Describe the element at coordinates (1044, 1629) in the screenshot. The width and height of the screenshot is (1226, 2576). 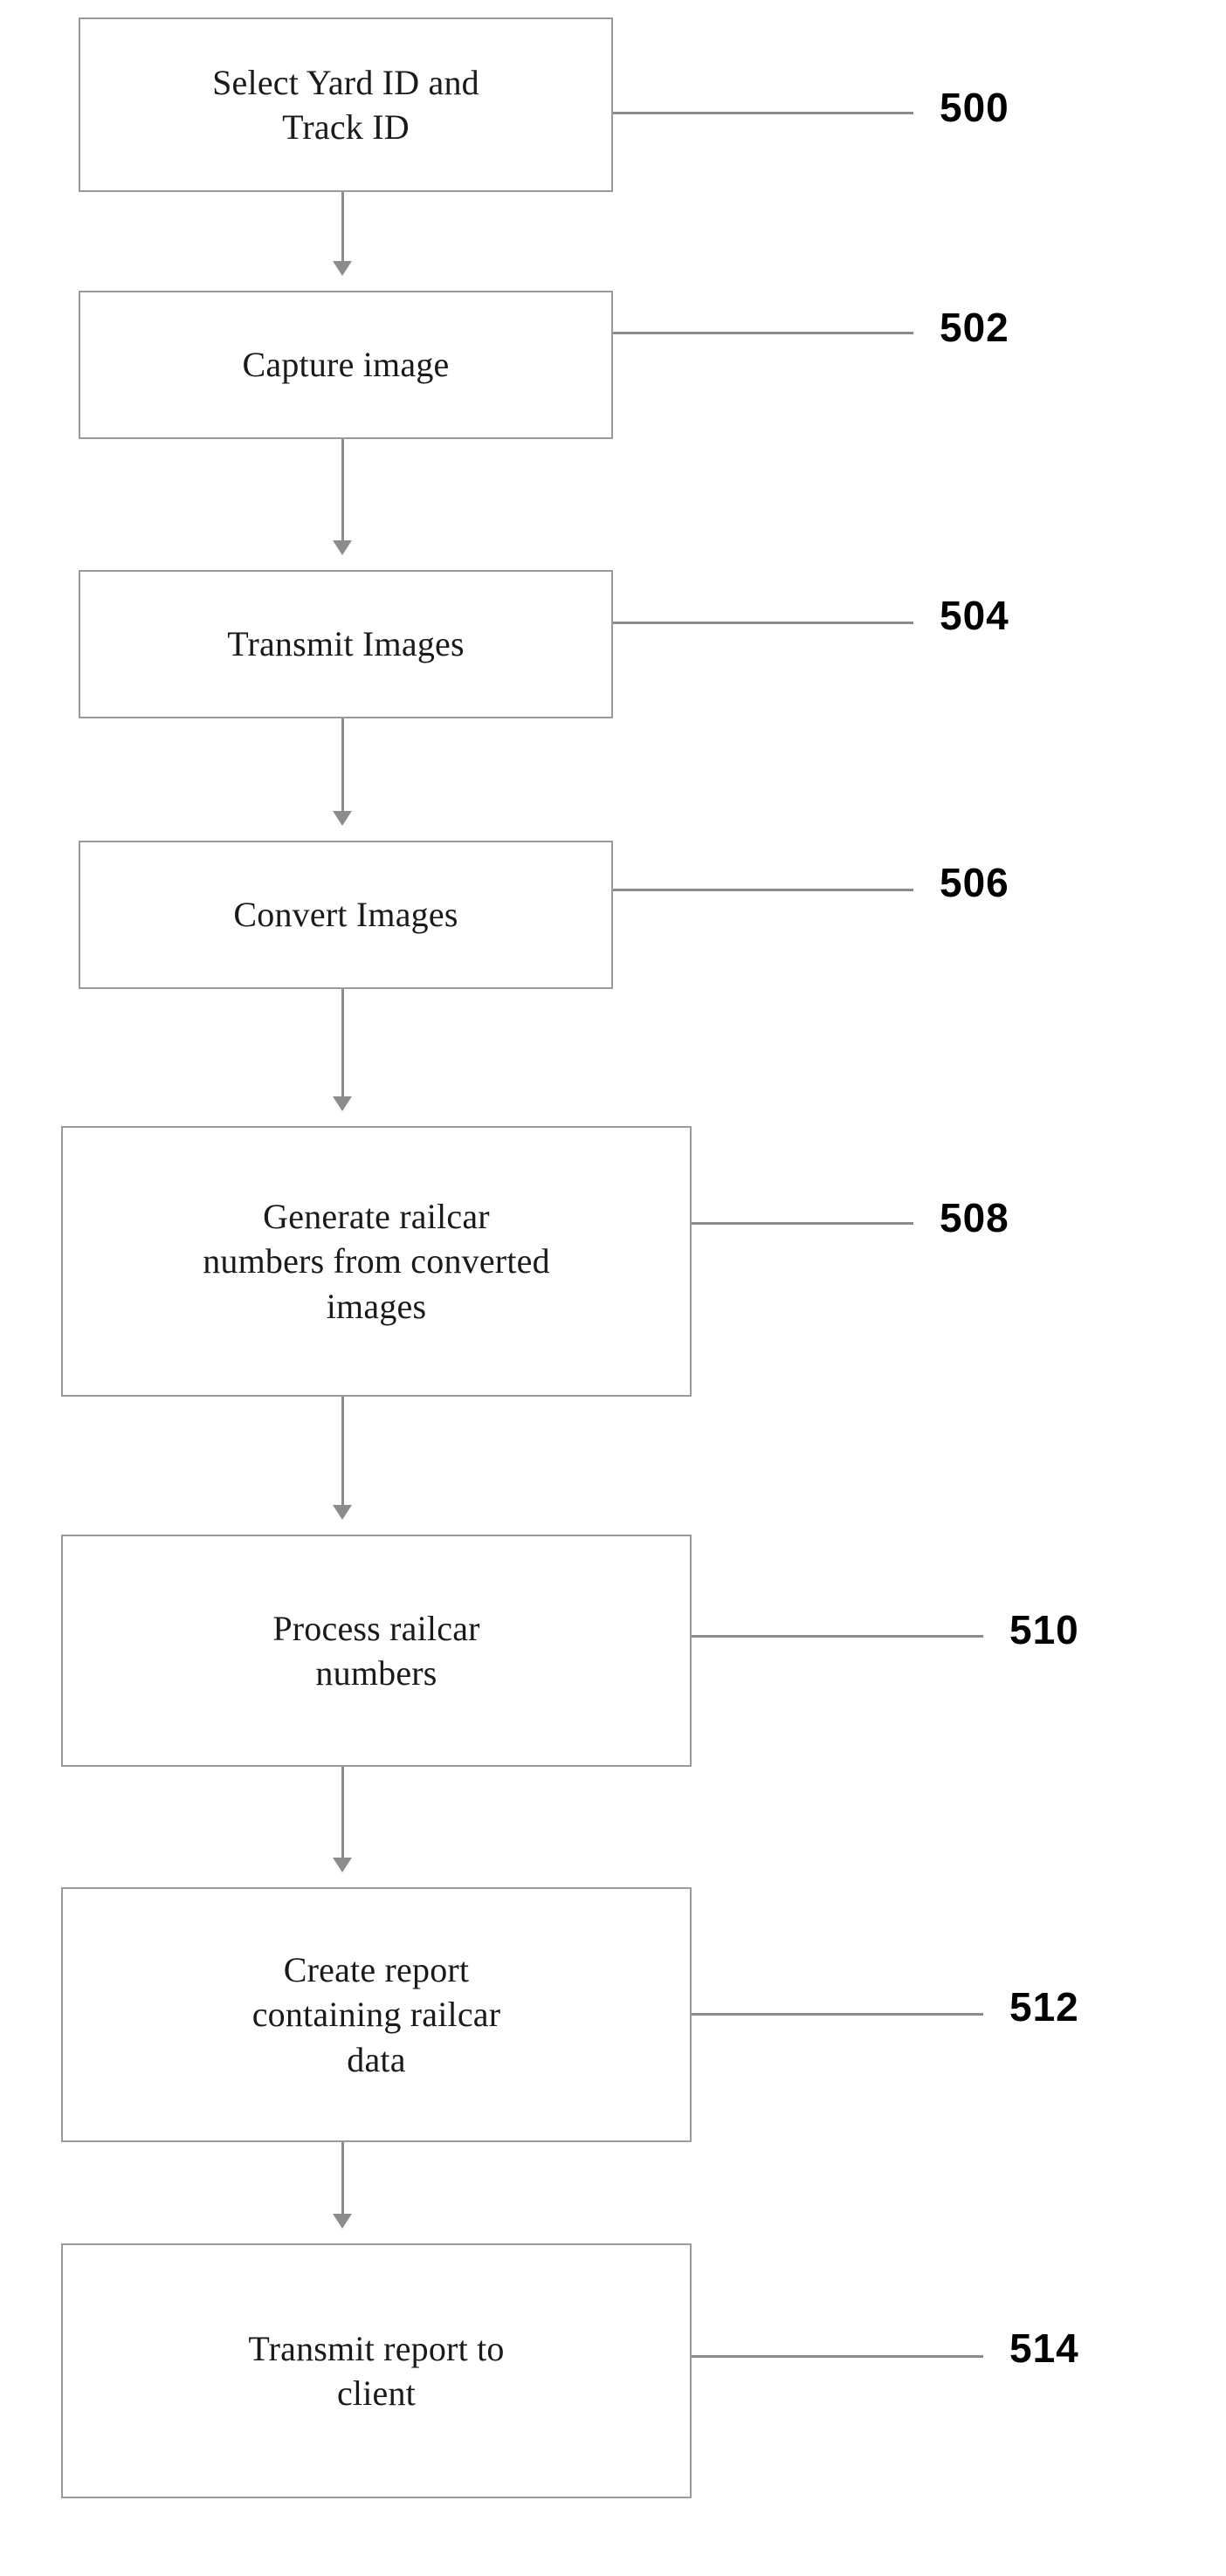
I see `reference-numeral-510: 510` at that location.